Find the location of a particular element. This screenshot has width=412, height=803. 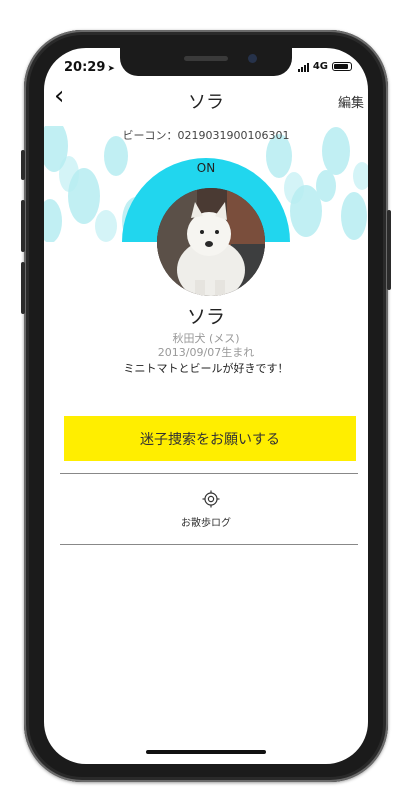

pet-name: ソラ is located at coordinates (205, 317).